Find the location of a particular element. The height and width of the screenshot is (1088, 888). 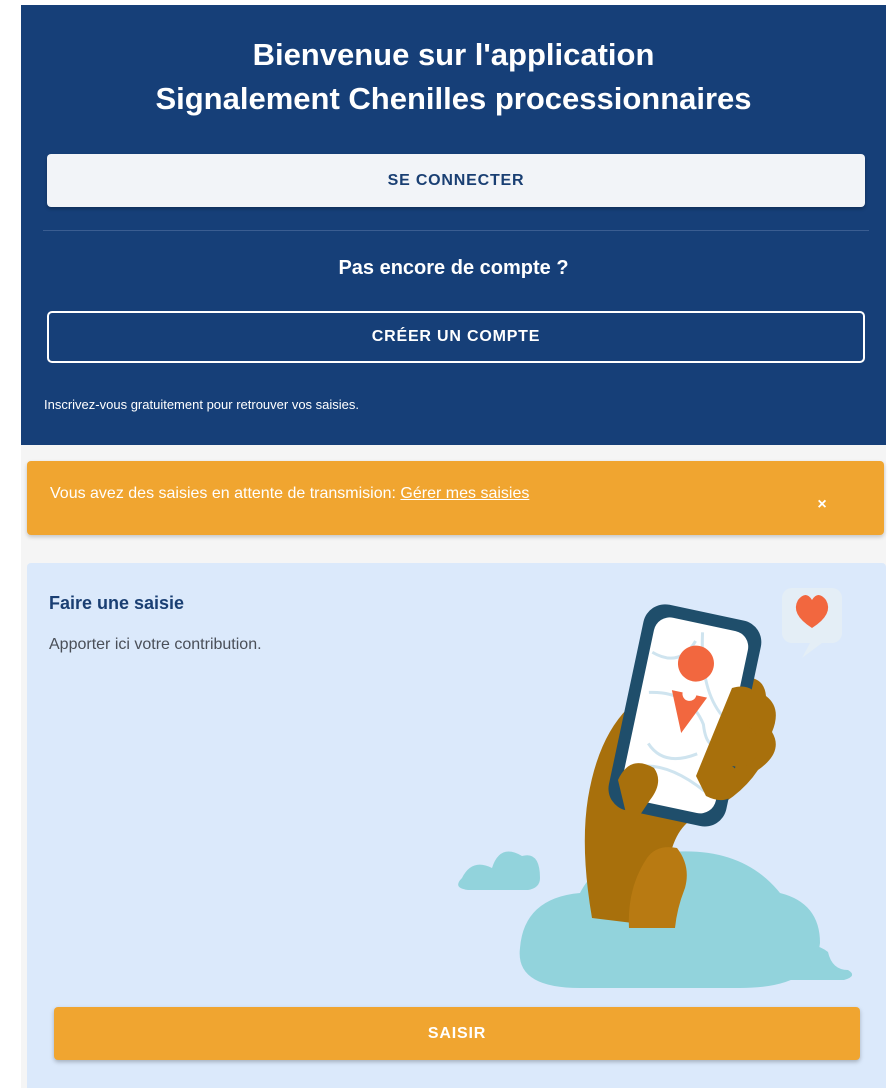

create-account-button: CRÉER UN COMPTE is located at coordinates (456, 337).